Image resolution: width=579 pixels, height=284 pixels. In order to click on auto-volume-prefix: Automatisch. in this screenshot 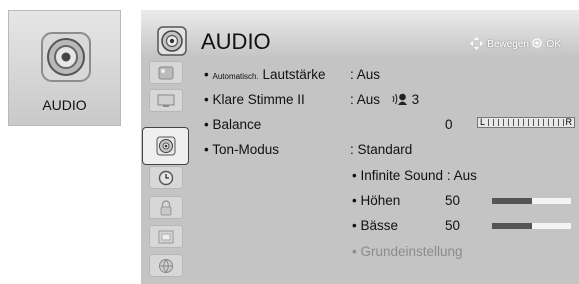, I will do `click(235, 76)`.